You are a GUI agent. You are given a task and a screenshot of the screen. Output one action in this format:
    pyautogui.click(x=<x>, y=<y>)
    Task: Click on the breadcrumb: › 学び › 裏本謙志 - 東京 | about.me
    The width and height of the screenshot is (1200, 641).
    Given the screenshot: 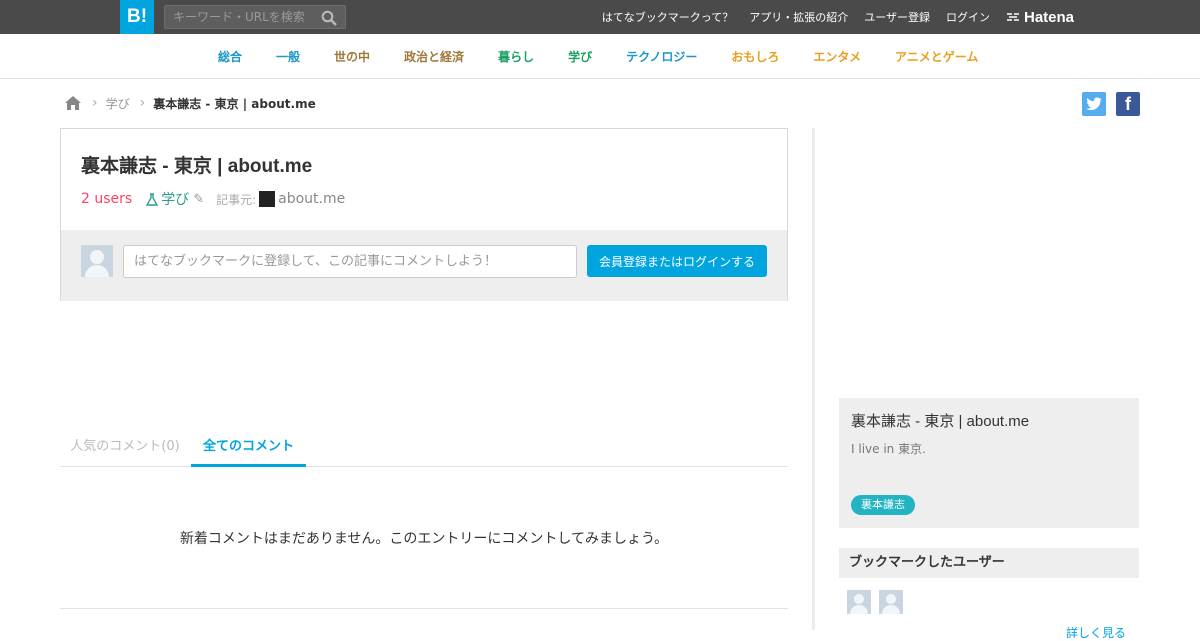 What is the action you would take?
    pyautogui.click(x=190, y=103)
    